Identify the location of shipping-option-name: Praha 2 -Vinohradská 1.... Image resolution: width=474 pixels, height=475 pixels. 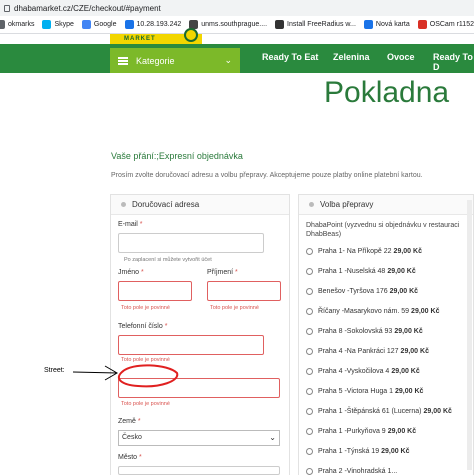
(358, 471).